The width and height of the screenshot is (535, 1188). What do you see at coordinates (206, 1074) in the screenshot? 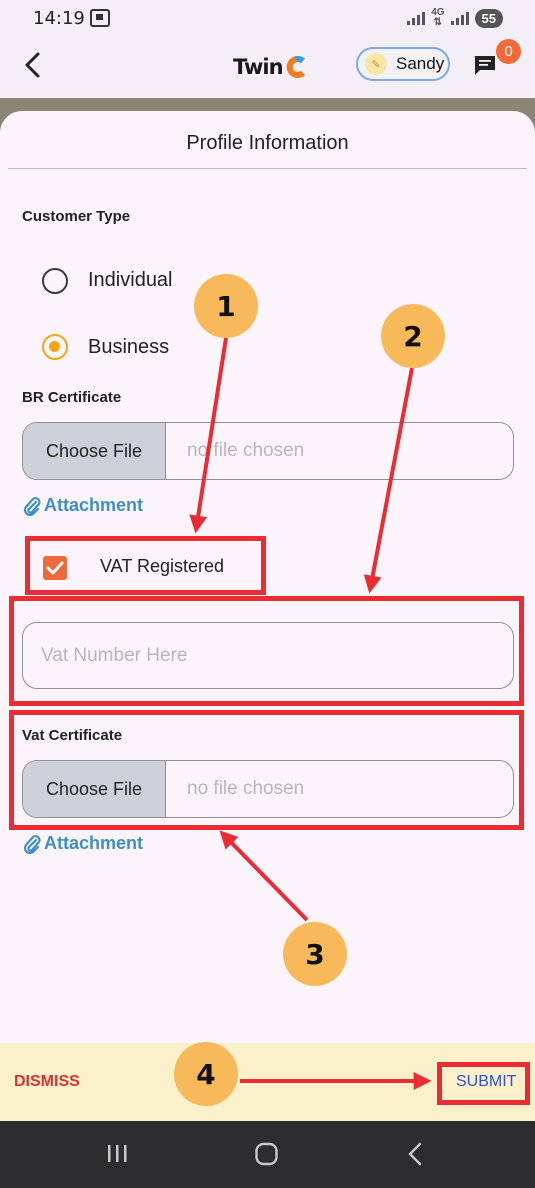
I see `annotation-marker-4: 4` at bounding box center [206, 1074].